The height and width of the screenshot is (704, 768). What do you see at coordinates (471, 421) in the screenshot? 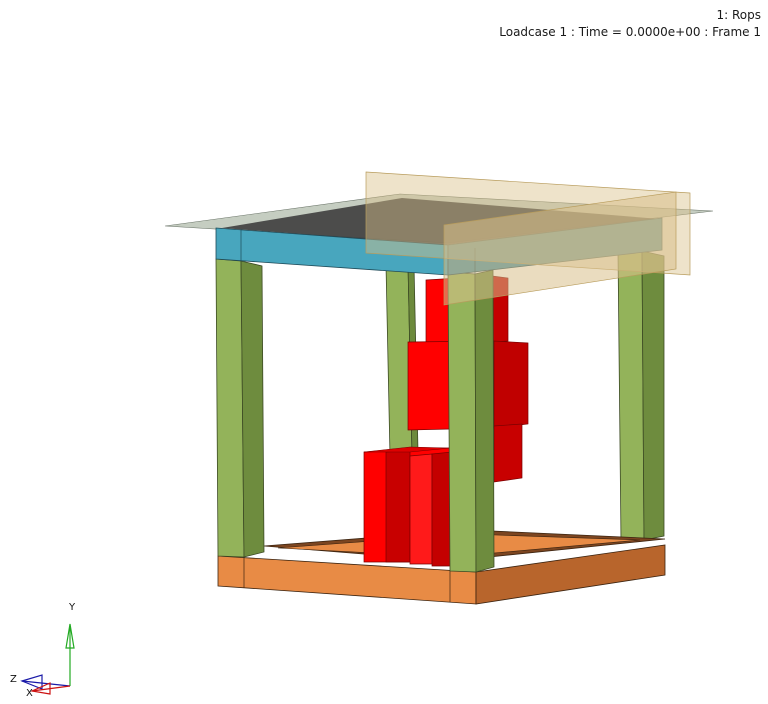
I see `front-center-post` at bounding box center [471, 421].